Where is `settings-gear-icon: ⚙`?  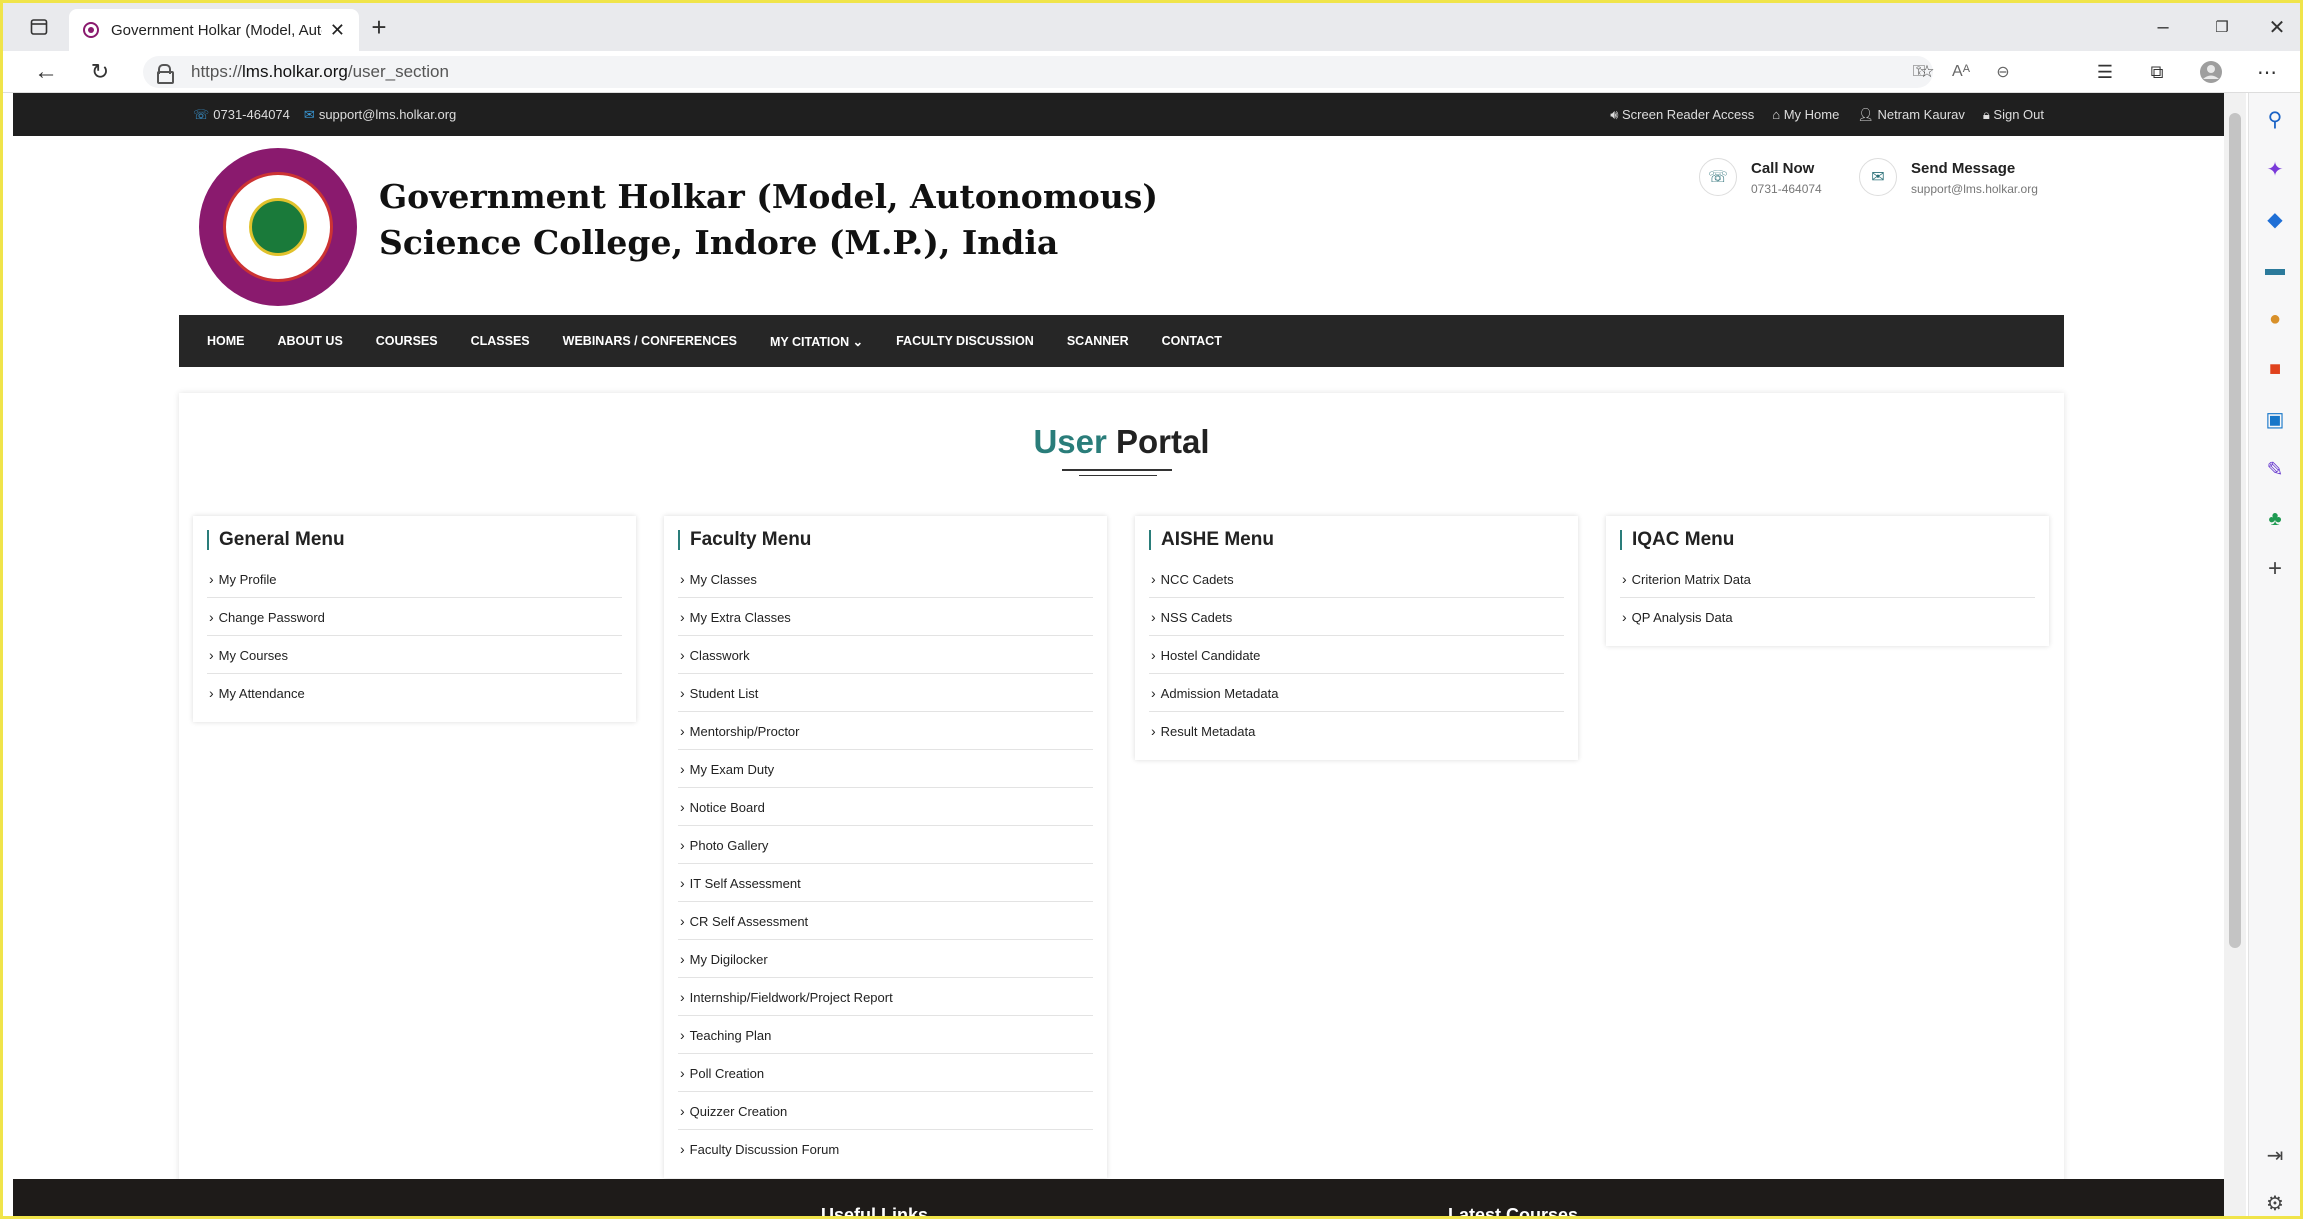 settings-gear-icon: ⚙ is located at coordinates (2275, 1203).